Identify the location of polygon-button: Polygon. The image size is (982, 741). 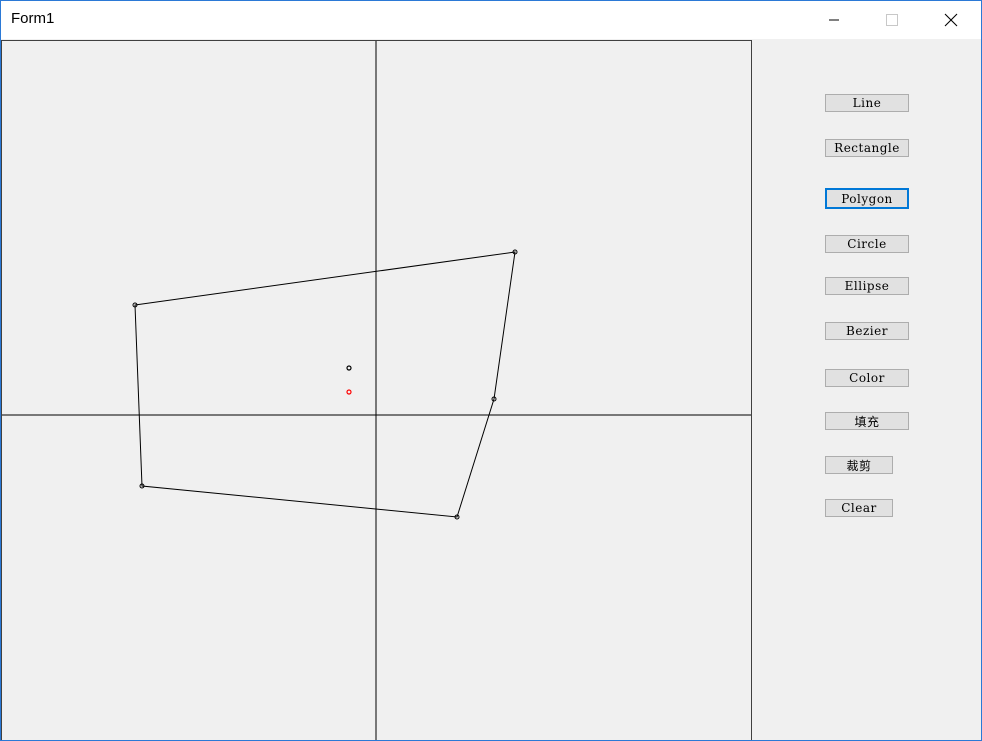
(867, 198).